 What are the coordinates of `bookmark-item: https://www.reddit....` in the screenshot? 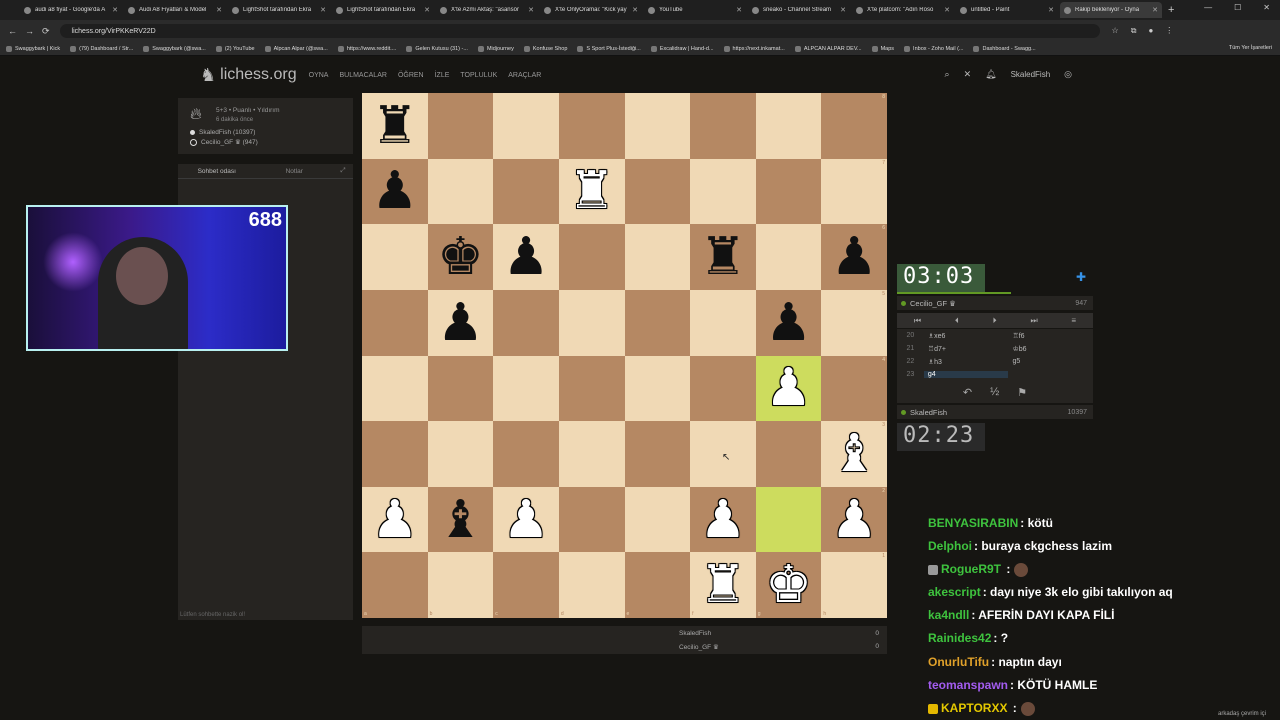 It's located at (366, 48).